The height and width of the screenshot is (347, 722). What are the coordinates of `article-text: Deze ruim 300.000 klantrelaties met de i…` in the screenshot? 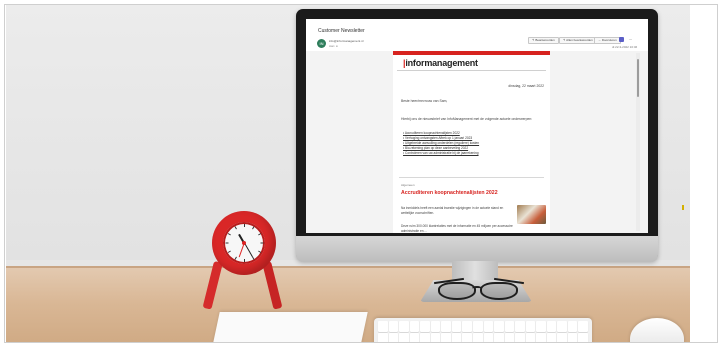 It's located at (457, 228).